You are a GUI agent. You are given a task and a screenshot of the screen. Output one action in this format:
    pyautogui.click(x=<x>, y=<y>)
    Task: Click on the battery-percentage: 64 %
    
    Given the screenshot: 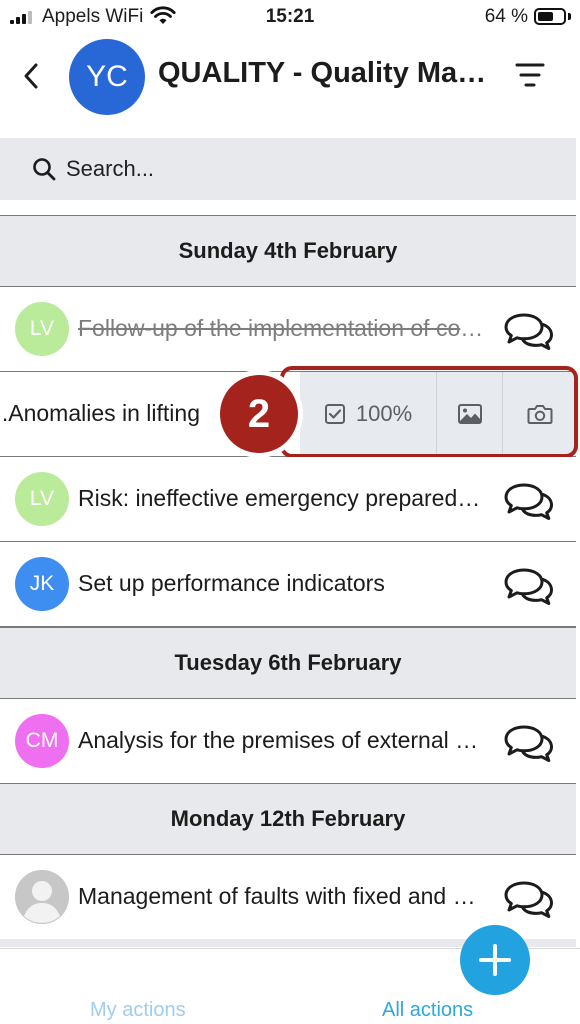 What is the action you would take?
    pyautogui.click(x=506, y=16)
    